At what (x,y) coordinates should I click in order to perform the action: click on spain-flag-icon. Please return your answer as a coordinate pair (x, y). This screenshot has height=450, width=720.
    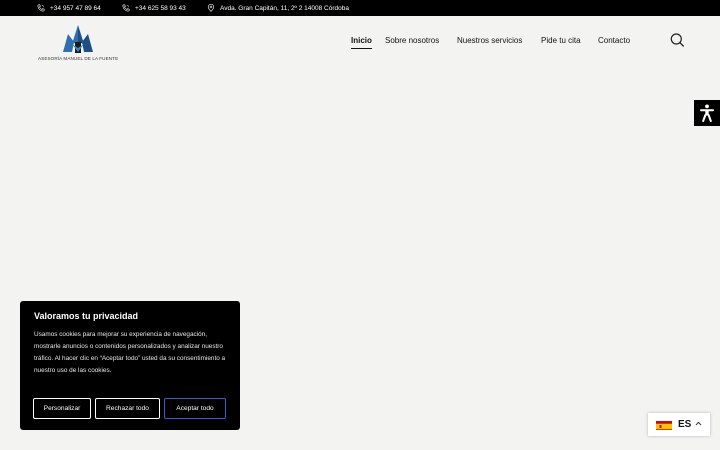
    Looking at the image, I should click on (664, 424).